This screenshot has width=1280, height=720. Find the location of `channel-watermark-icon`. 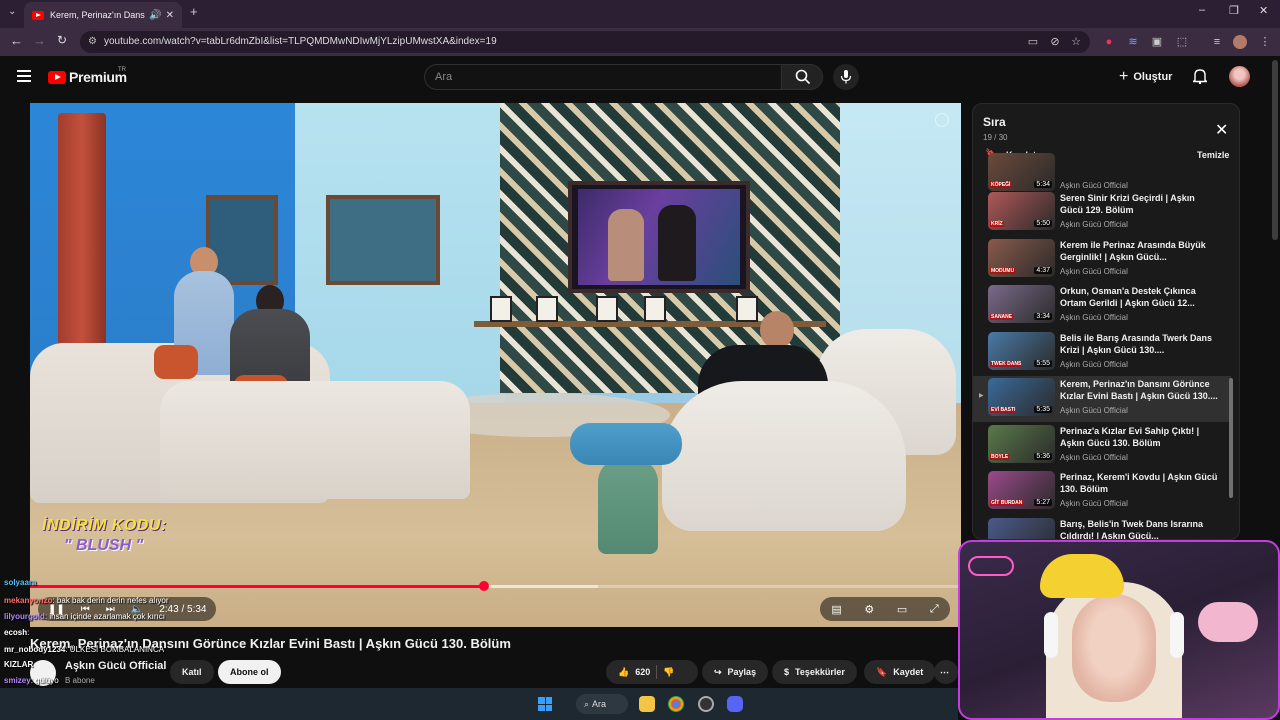

channel-watermark-icon is located at coordinates (942, 120).